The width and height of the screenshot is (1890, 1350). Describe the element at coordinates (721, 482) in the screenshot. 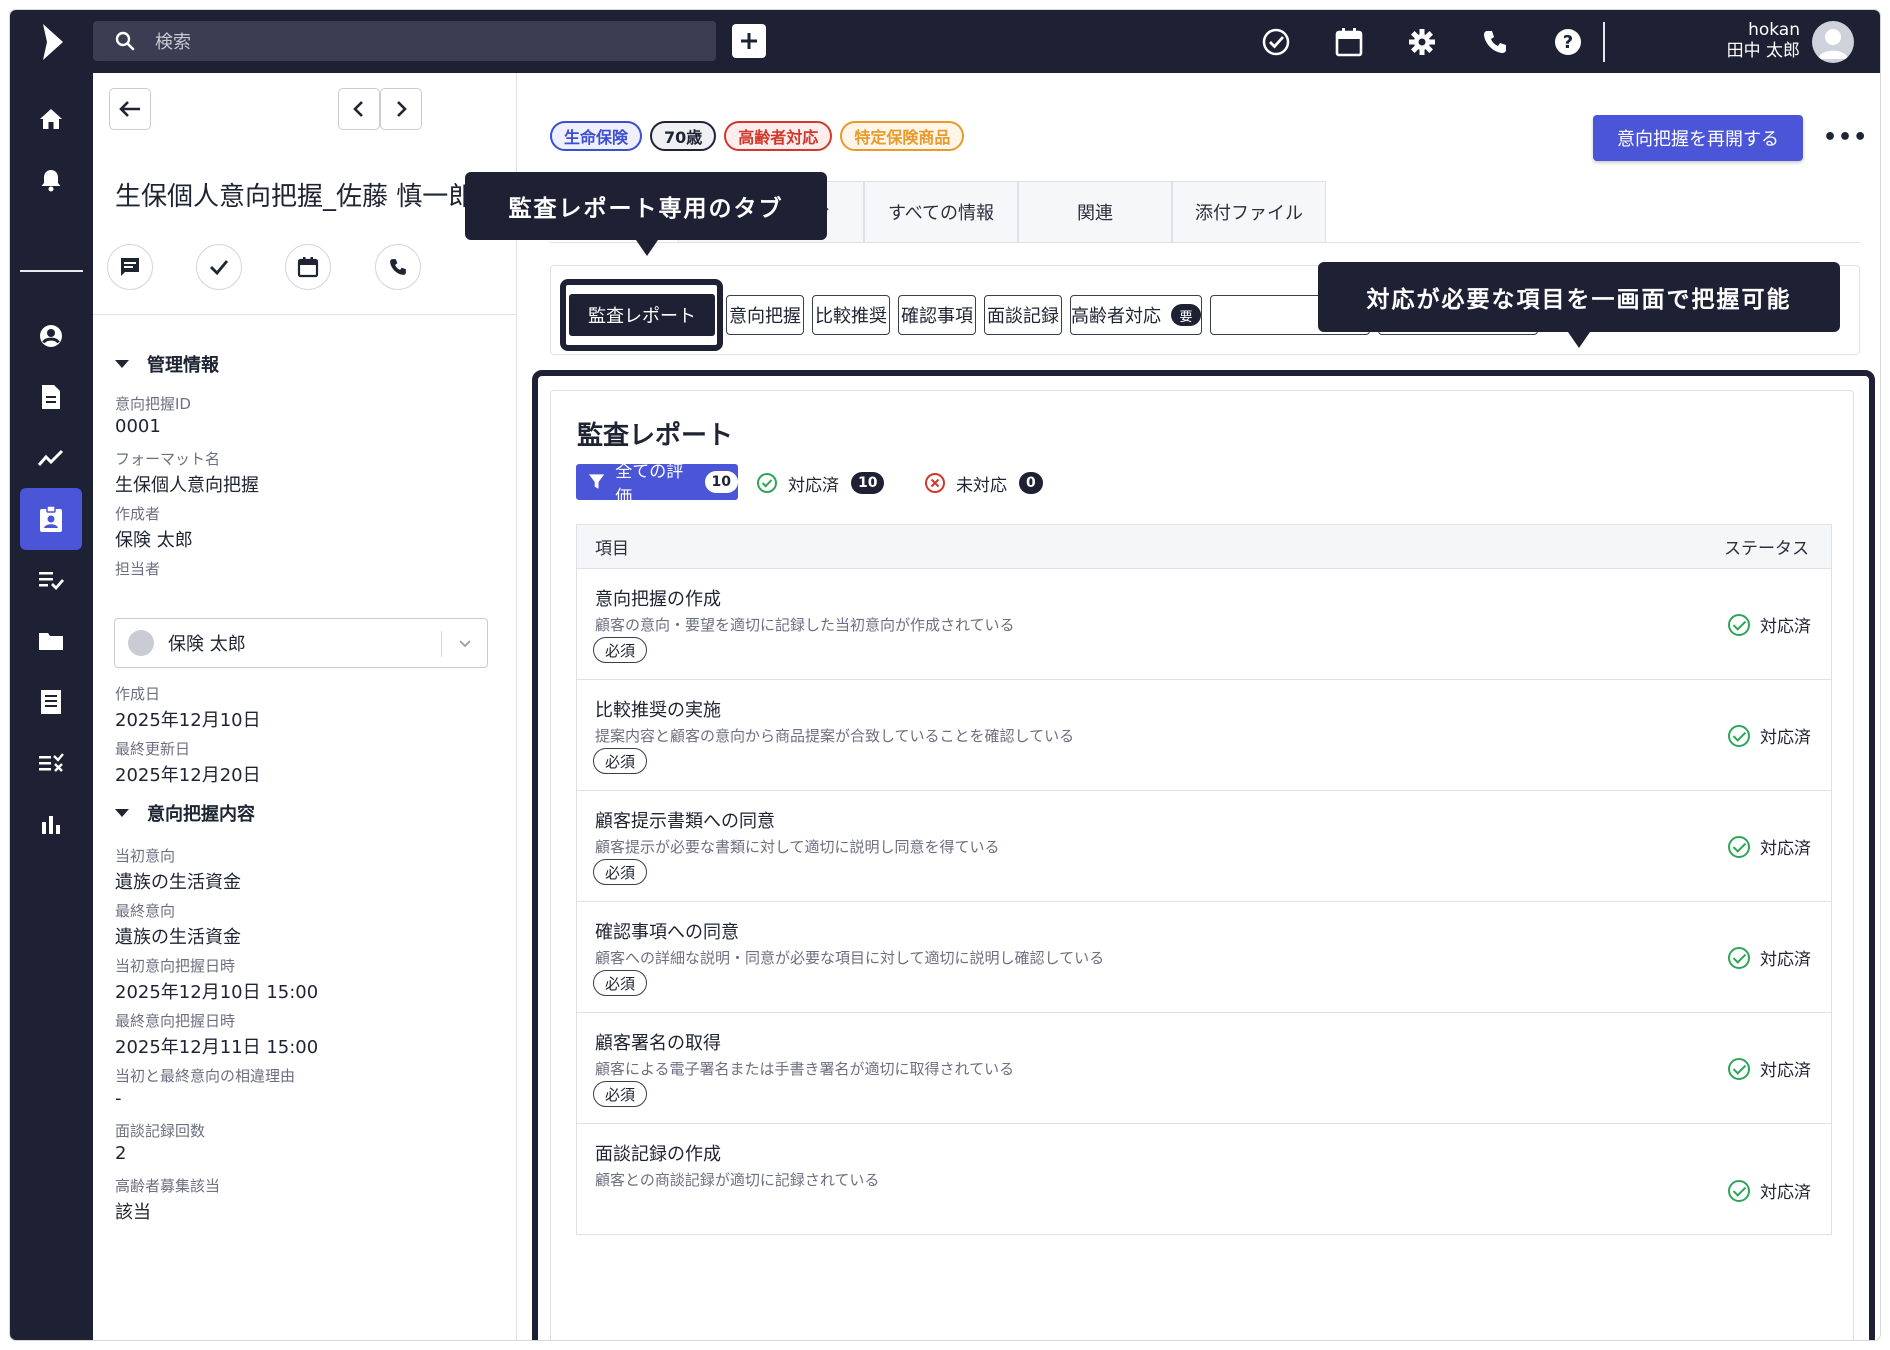

I see `filter-all-count: 10` at that location.